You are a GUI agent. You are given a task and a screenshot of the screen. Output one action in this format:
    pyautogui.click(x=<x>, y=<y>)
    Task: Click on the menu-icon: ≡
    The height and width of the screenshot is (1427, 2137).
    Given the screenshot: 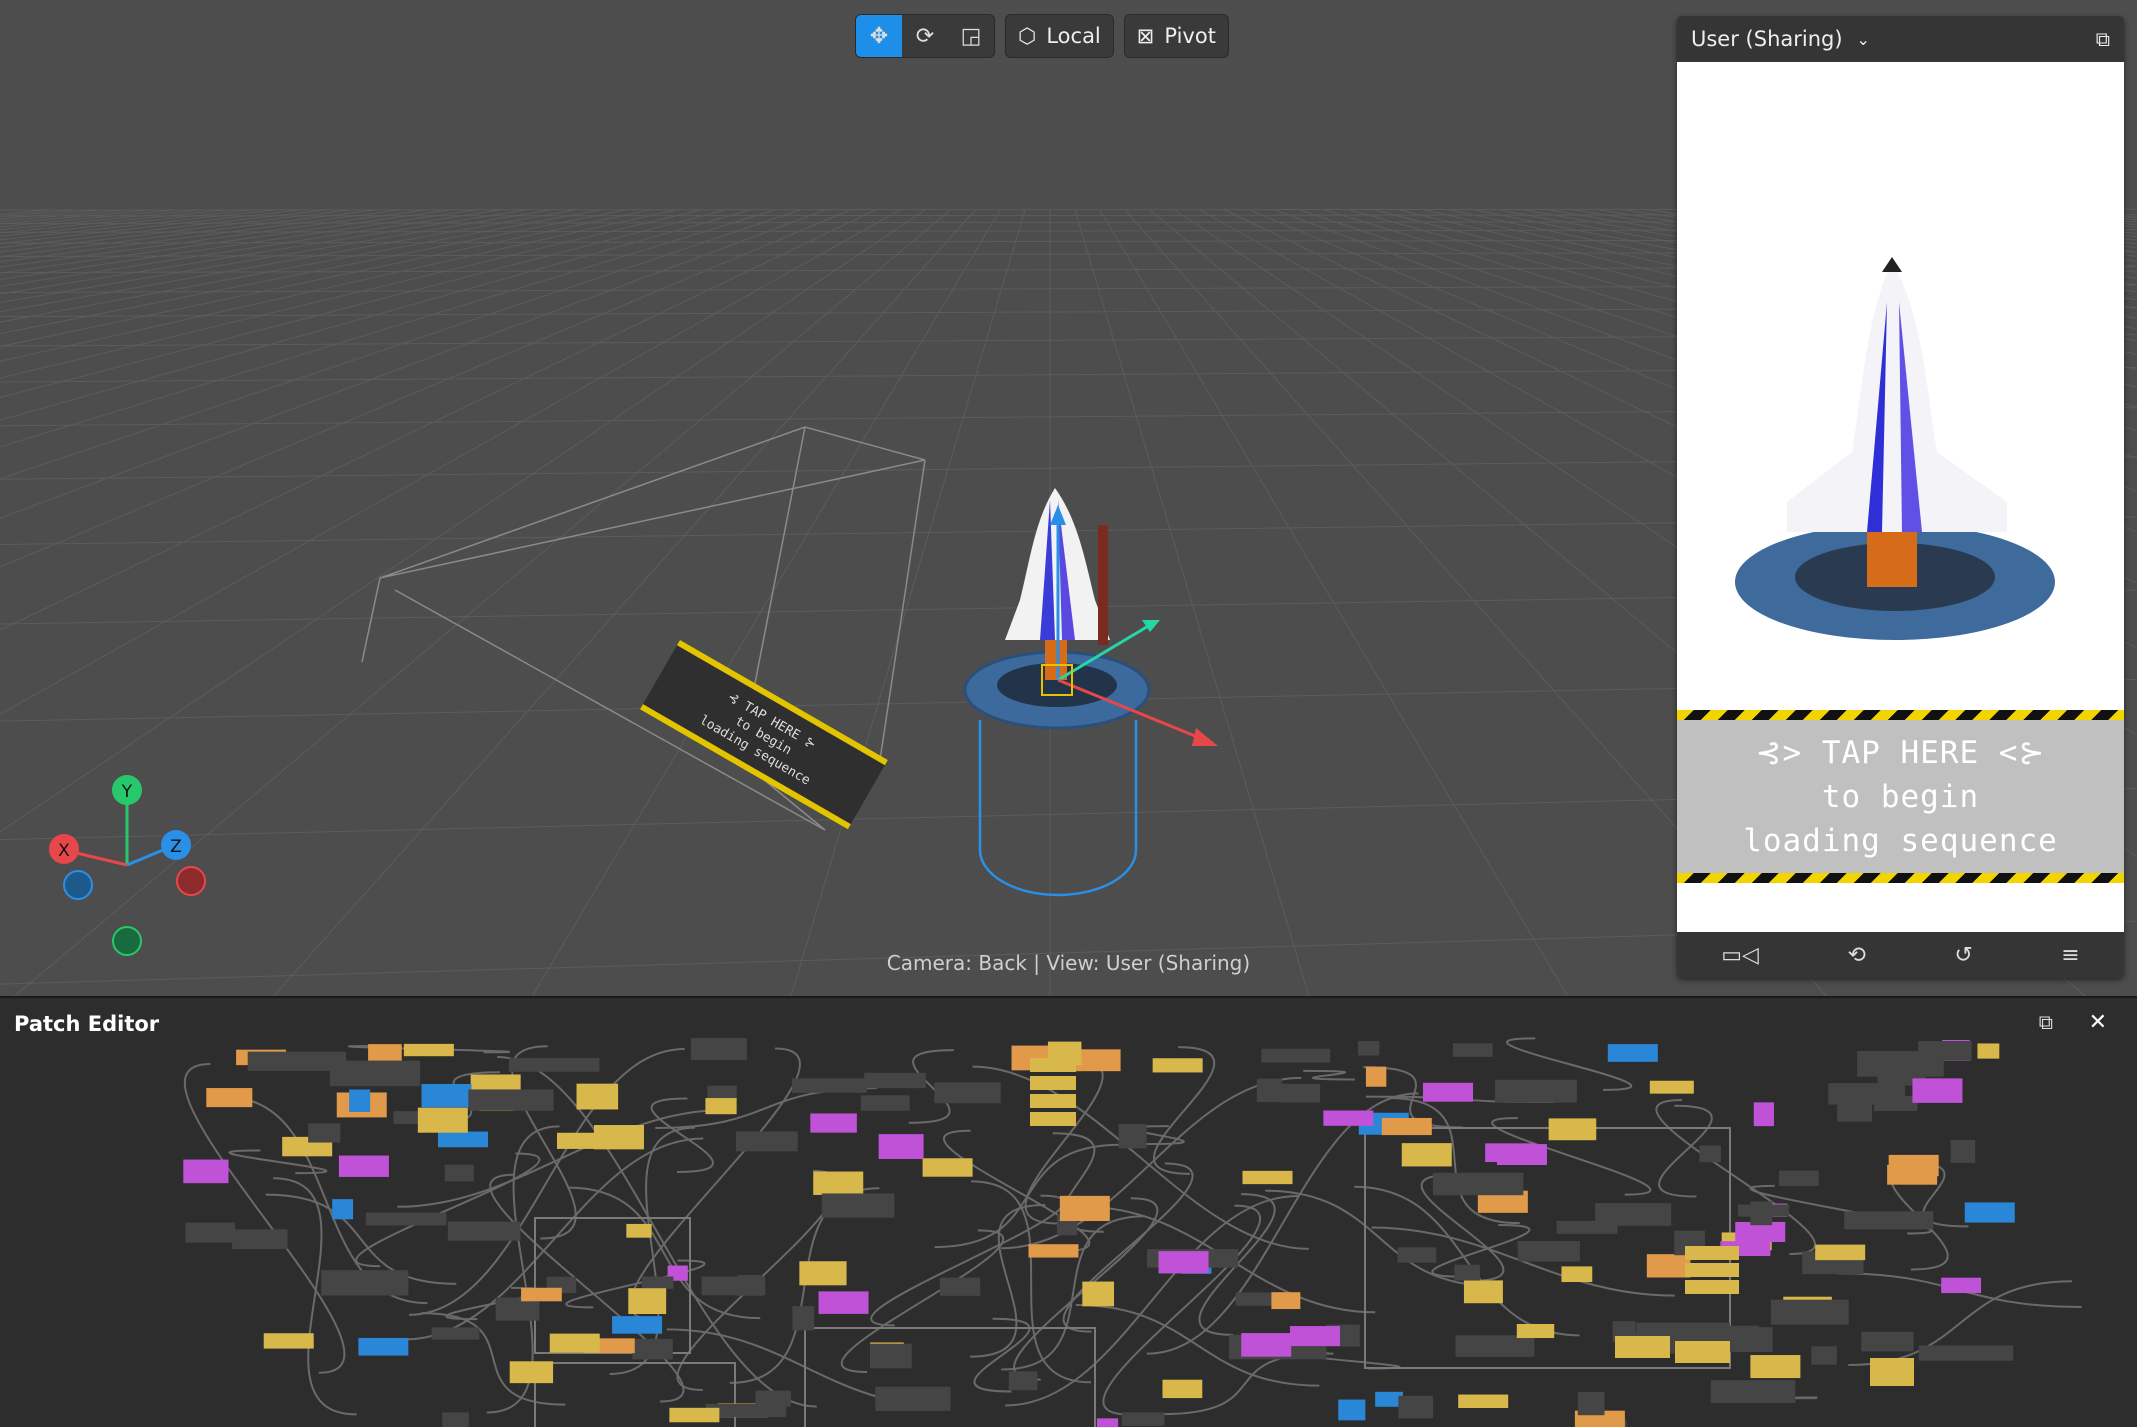 What is the action you would take?
    pyautogui.click(x=2070, y=955)
    